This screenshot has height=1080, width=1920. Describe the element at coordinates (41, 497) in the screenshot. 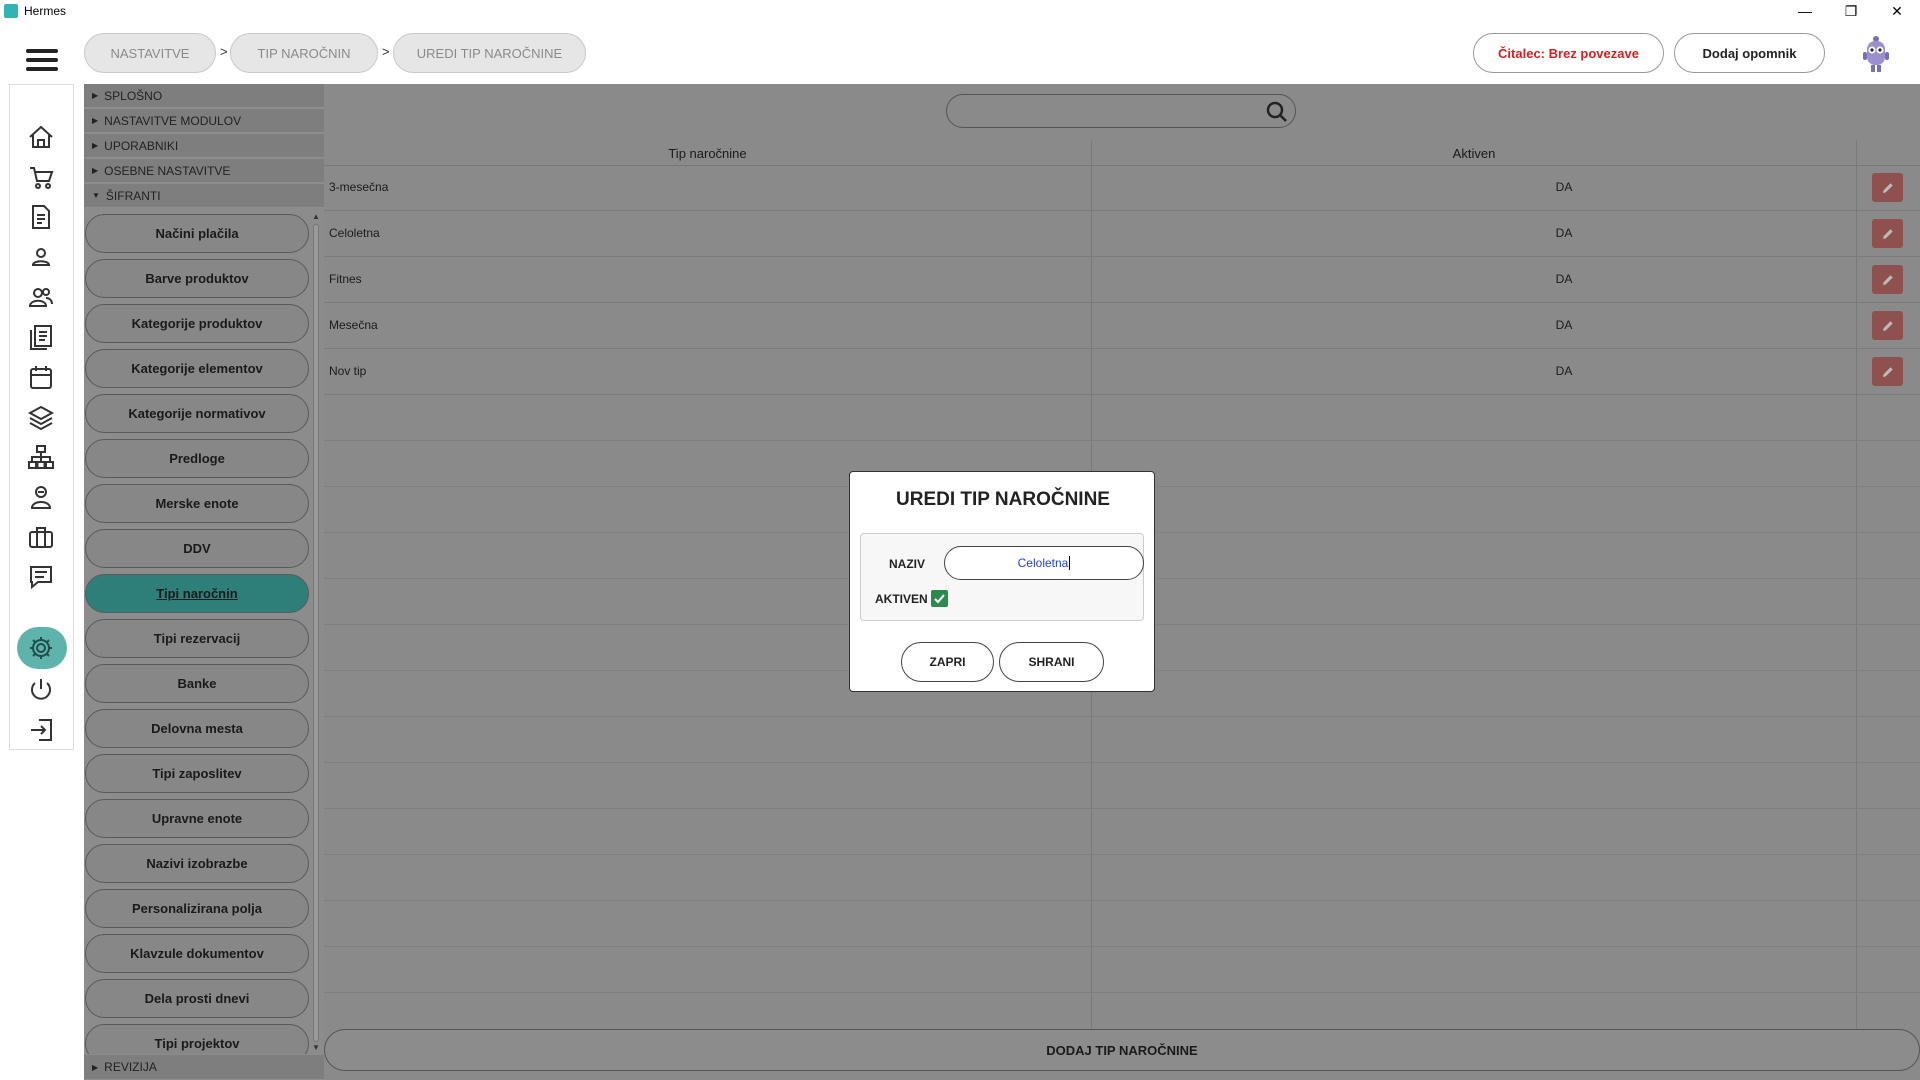

I see `trainer-icon` at that location.